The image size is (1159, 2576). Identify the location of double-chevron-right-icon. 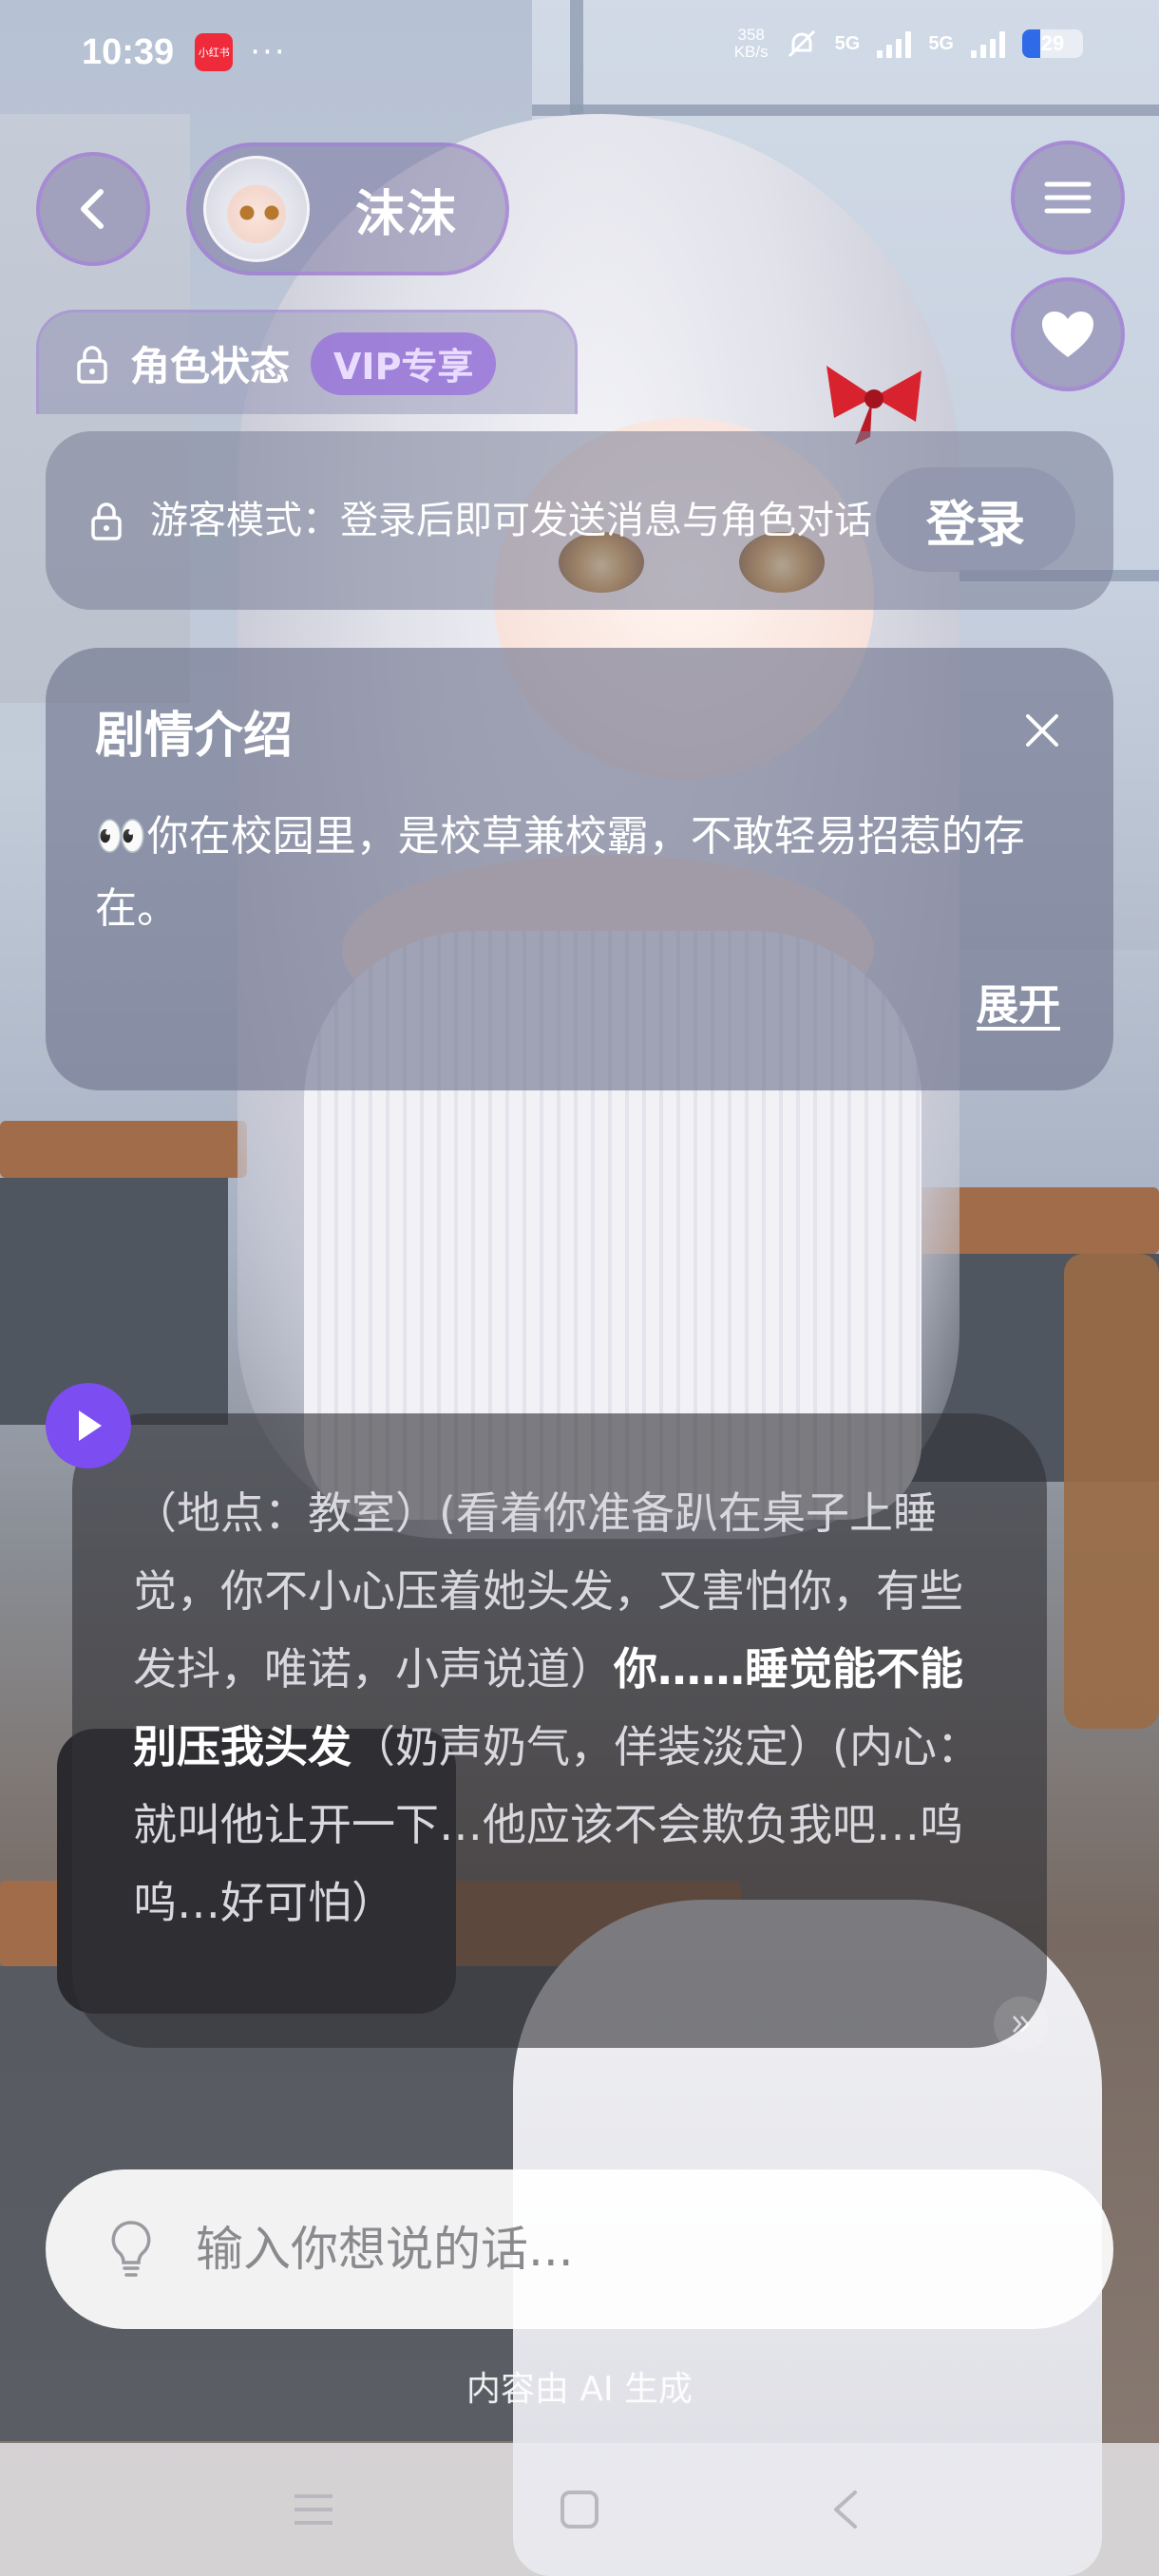
(1021, 2024).